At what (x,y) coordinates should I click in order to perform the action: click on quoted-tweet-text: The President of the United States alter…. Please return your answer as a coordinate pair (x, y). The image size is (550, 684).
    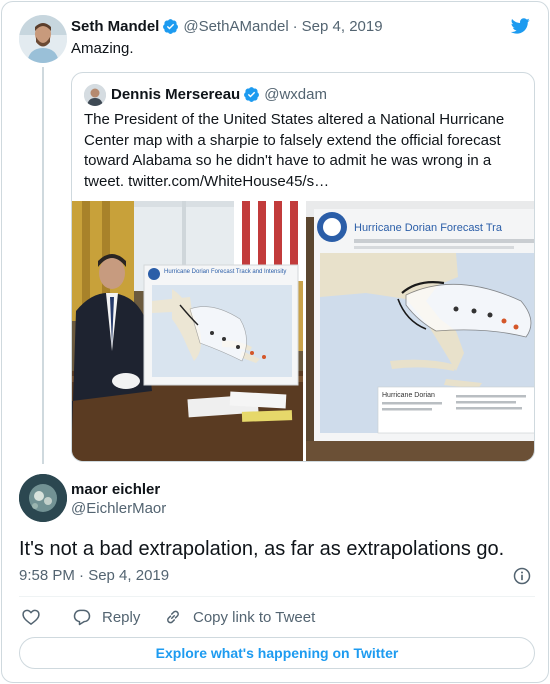
    Looking at the image, I should click on (294, 150).